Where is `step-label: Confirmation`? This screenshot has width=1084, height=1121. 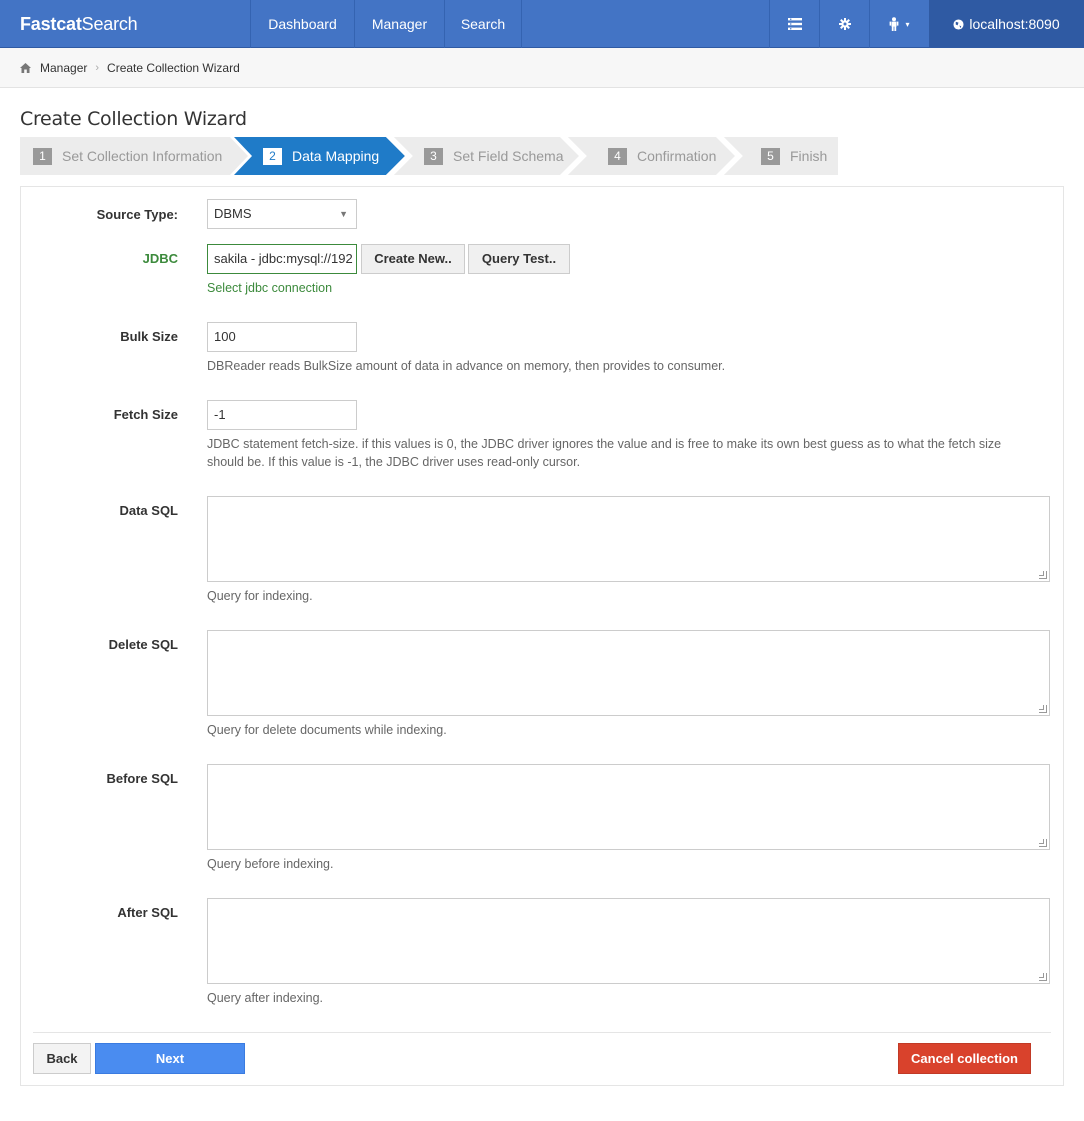
step-label: Confirmation is located at coordinates (677, 156).